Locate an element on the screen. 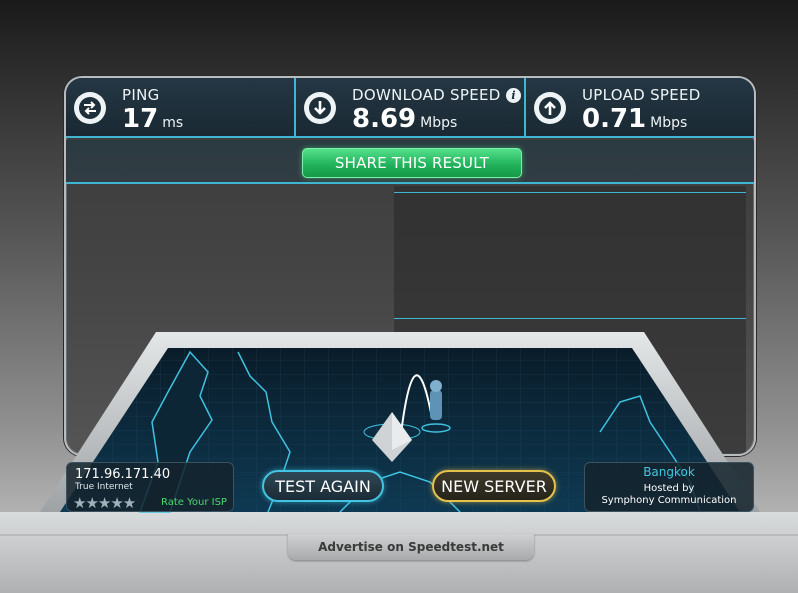 The width and height of the screenshot is (798, 593). client-ip: 171.96.171.40 is located at coordinates (123, 474).